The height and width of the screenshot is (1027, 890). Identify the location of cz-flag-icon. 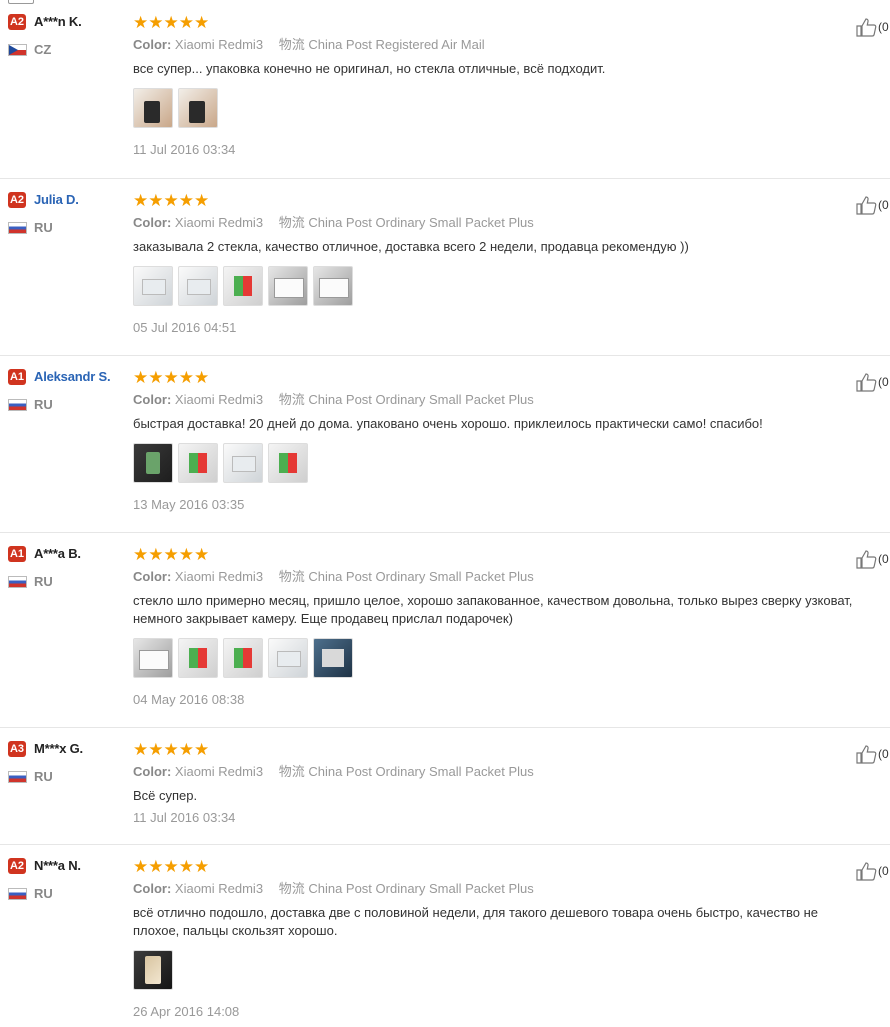
(17, 49).